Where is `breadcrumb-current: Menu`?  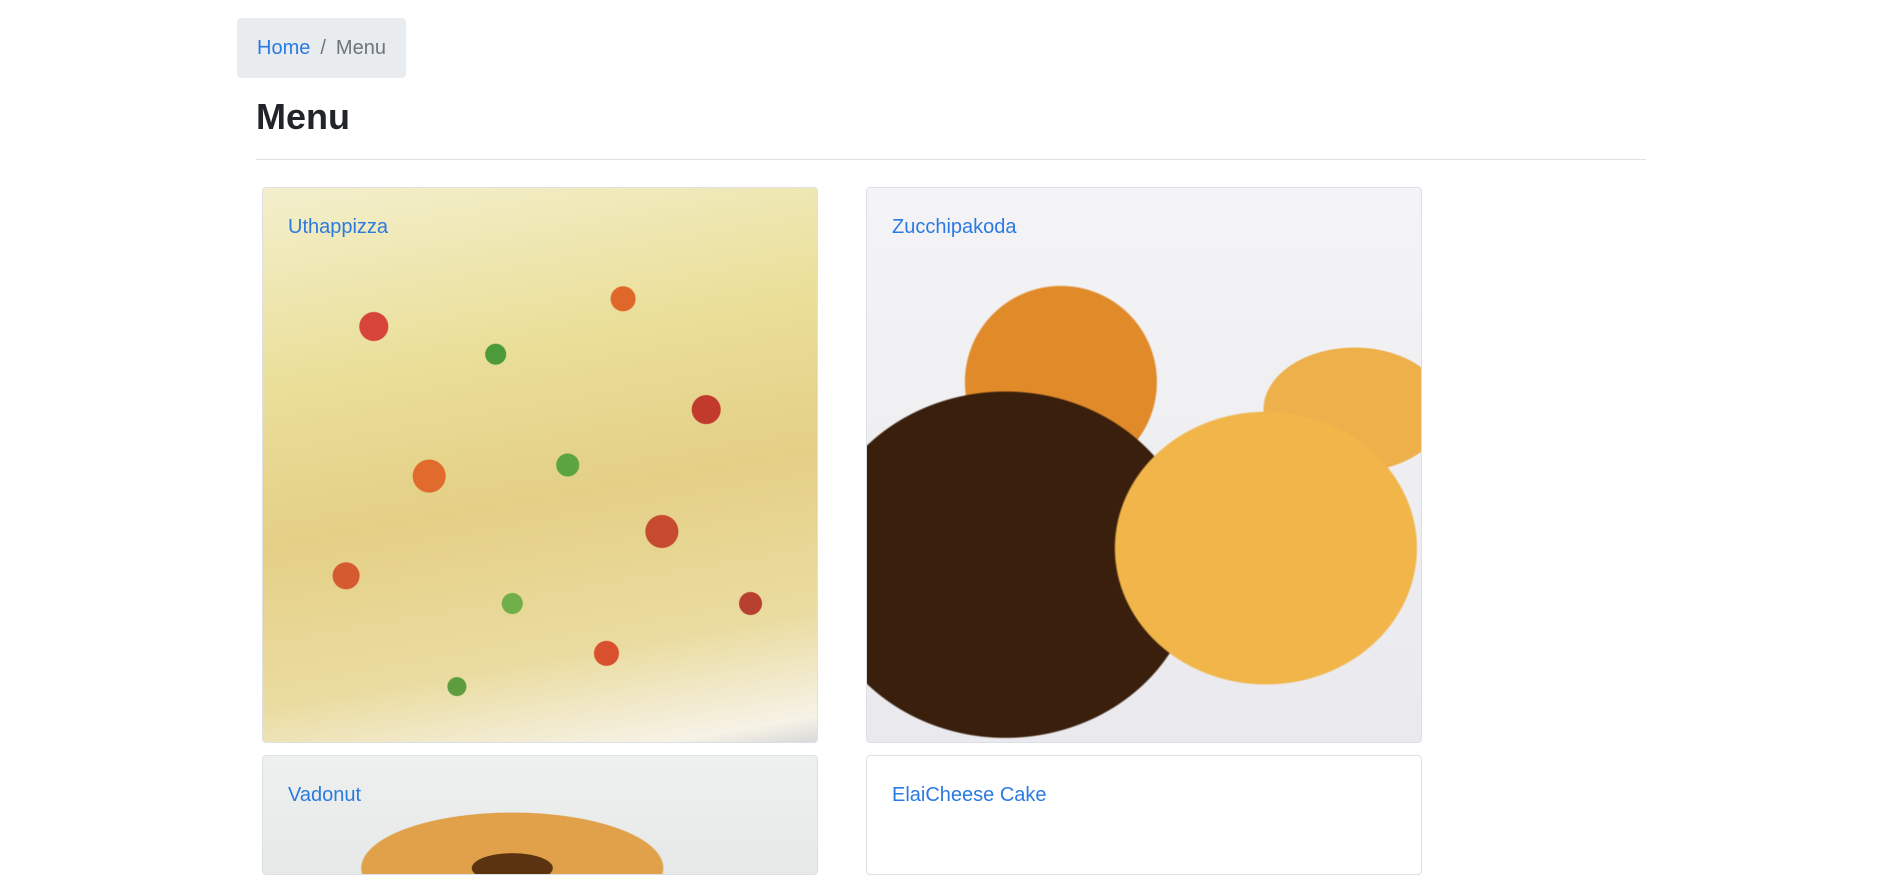
breadcrumb-current: Menu is located at coordinates (360, 47).